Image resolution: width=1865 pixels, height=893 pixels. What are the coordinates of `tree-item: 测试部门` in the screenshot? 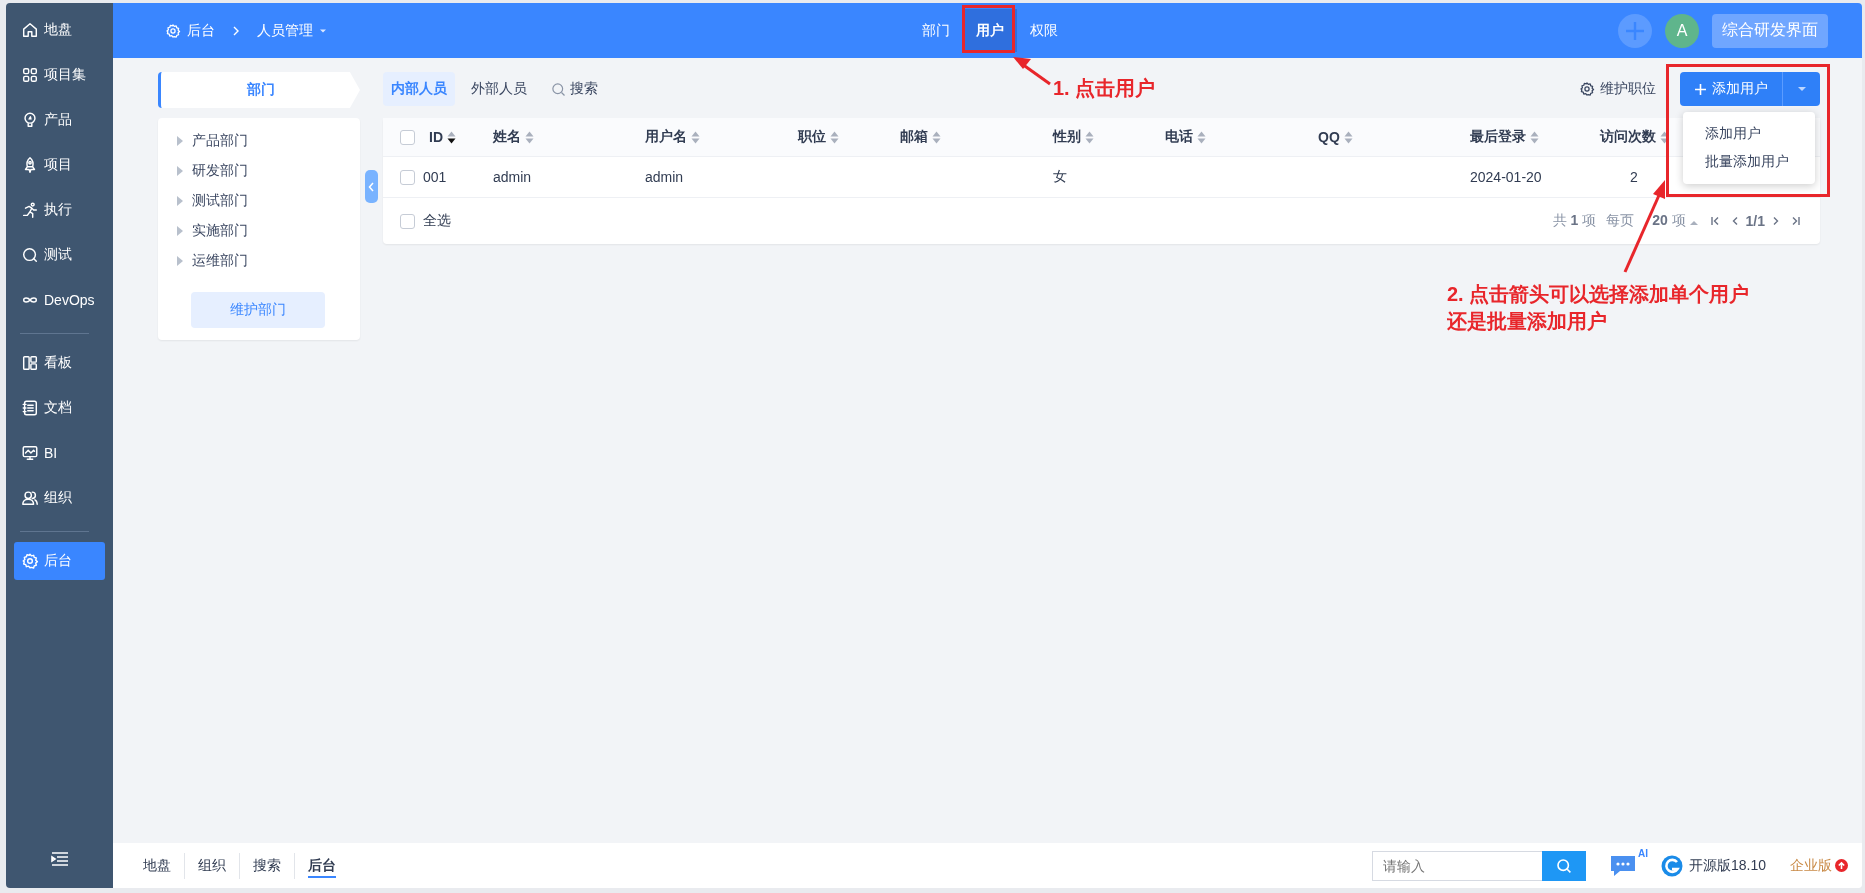 It's located at (268, 201).